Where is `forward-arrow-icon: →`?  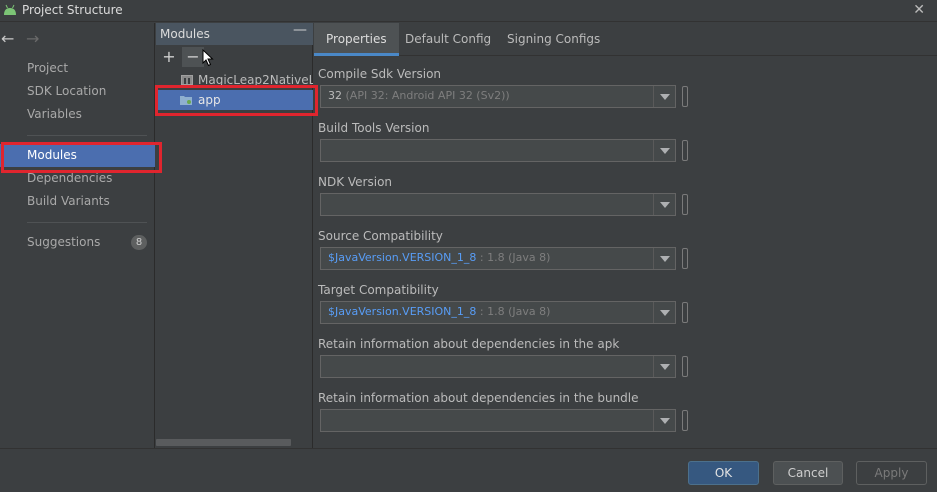
forward-arrow-icon: → is located at coordinates (32, 38).